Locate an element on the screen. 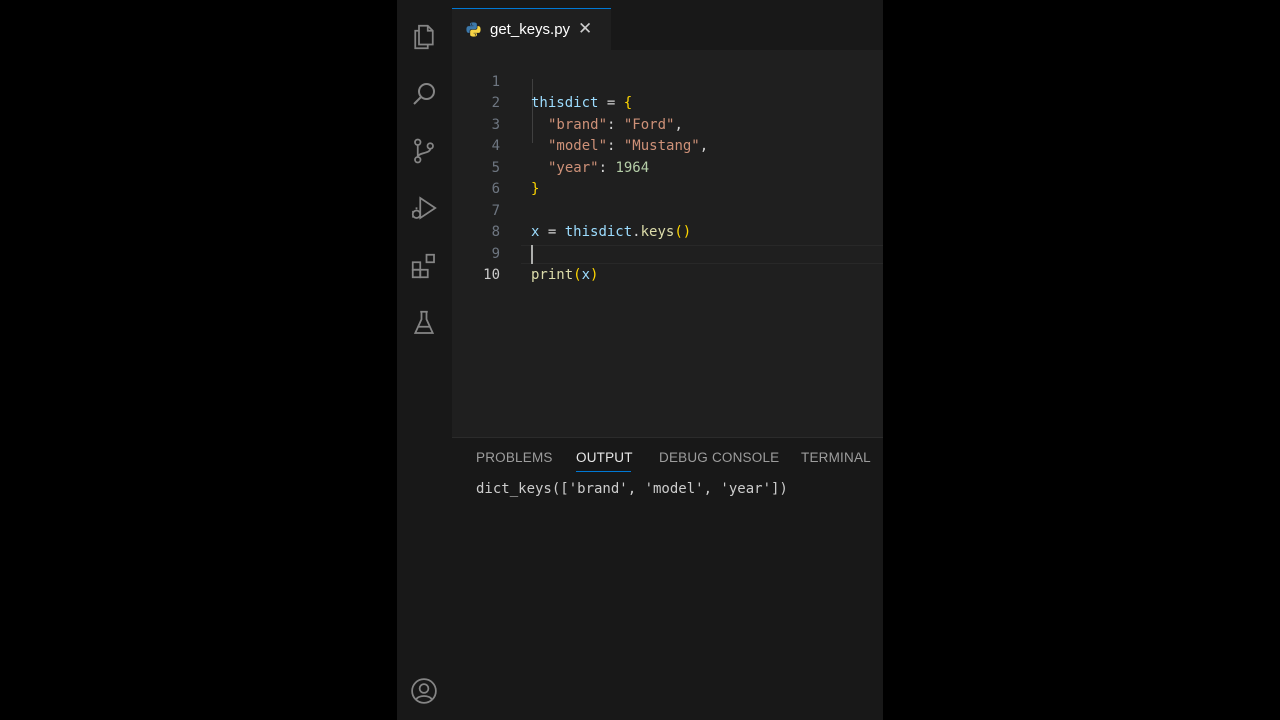  extensions-icon is located at coordinates (424, 266).